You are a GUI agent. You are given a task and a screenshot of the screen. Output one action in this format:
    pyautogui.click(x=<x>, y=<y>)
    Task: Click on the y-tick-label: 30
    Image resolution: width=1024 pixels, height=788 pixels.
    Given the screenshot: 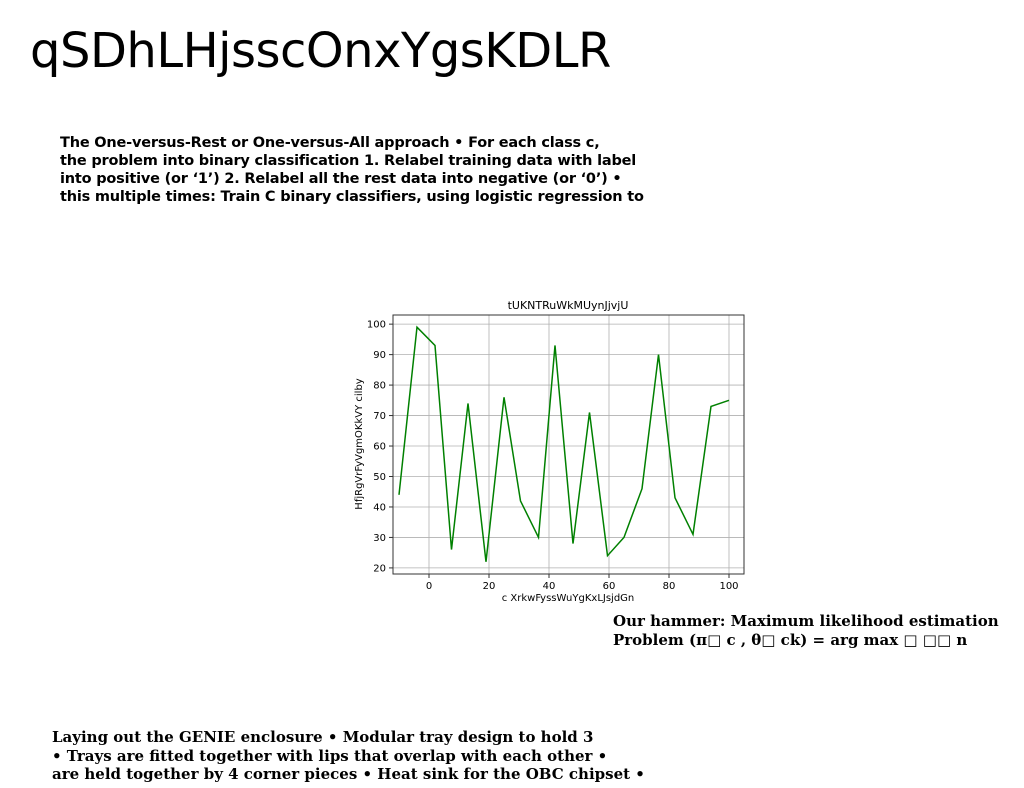 What is the action you would take?
    pyautogui.click(x=379, y=538)
    